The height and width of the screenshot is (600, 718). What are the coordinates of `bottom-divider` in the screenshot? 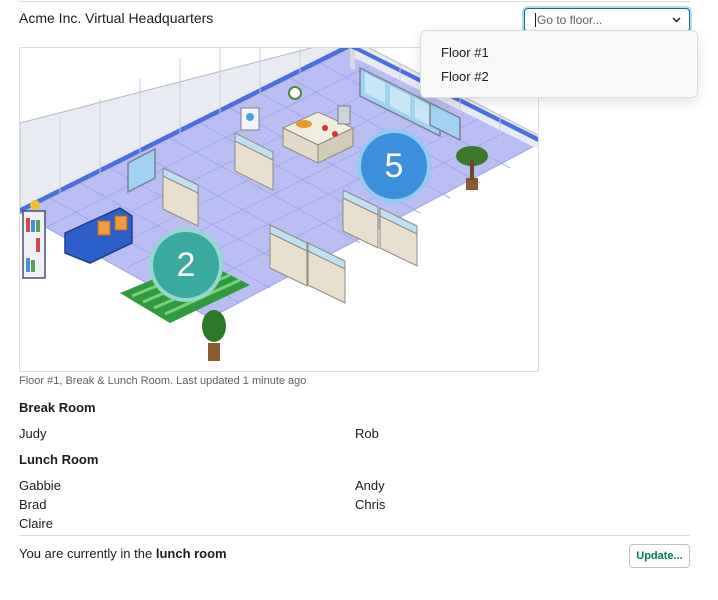 It's located at (354, 535).